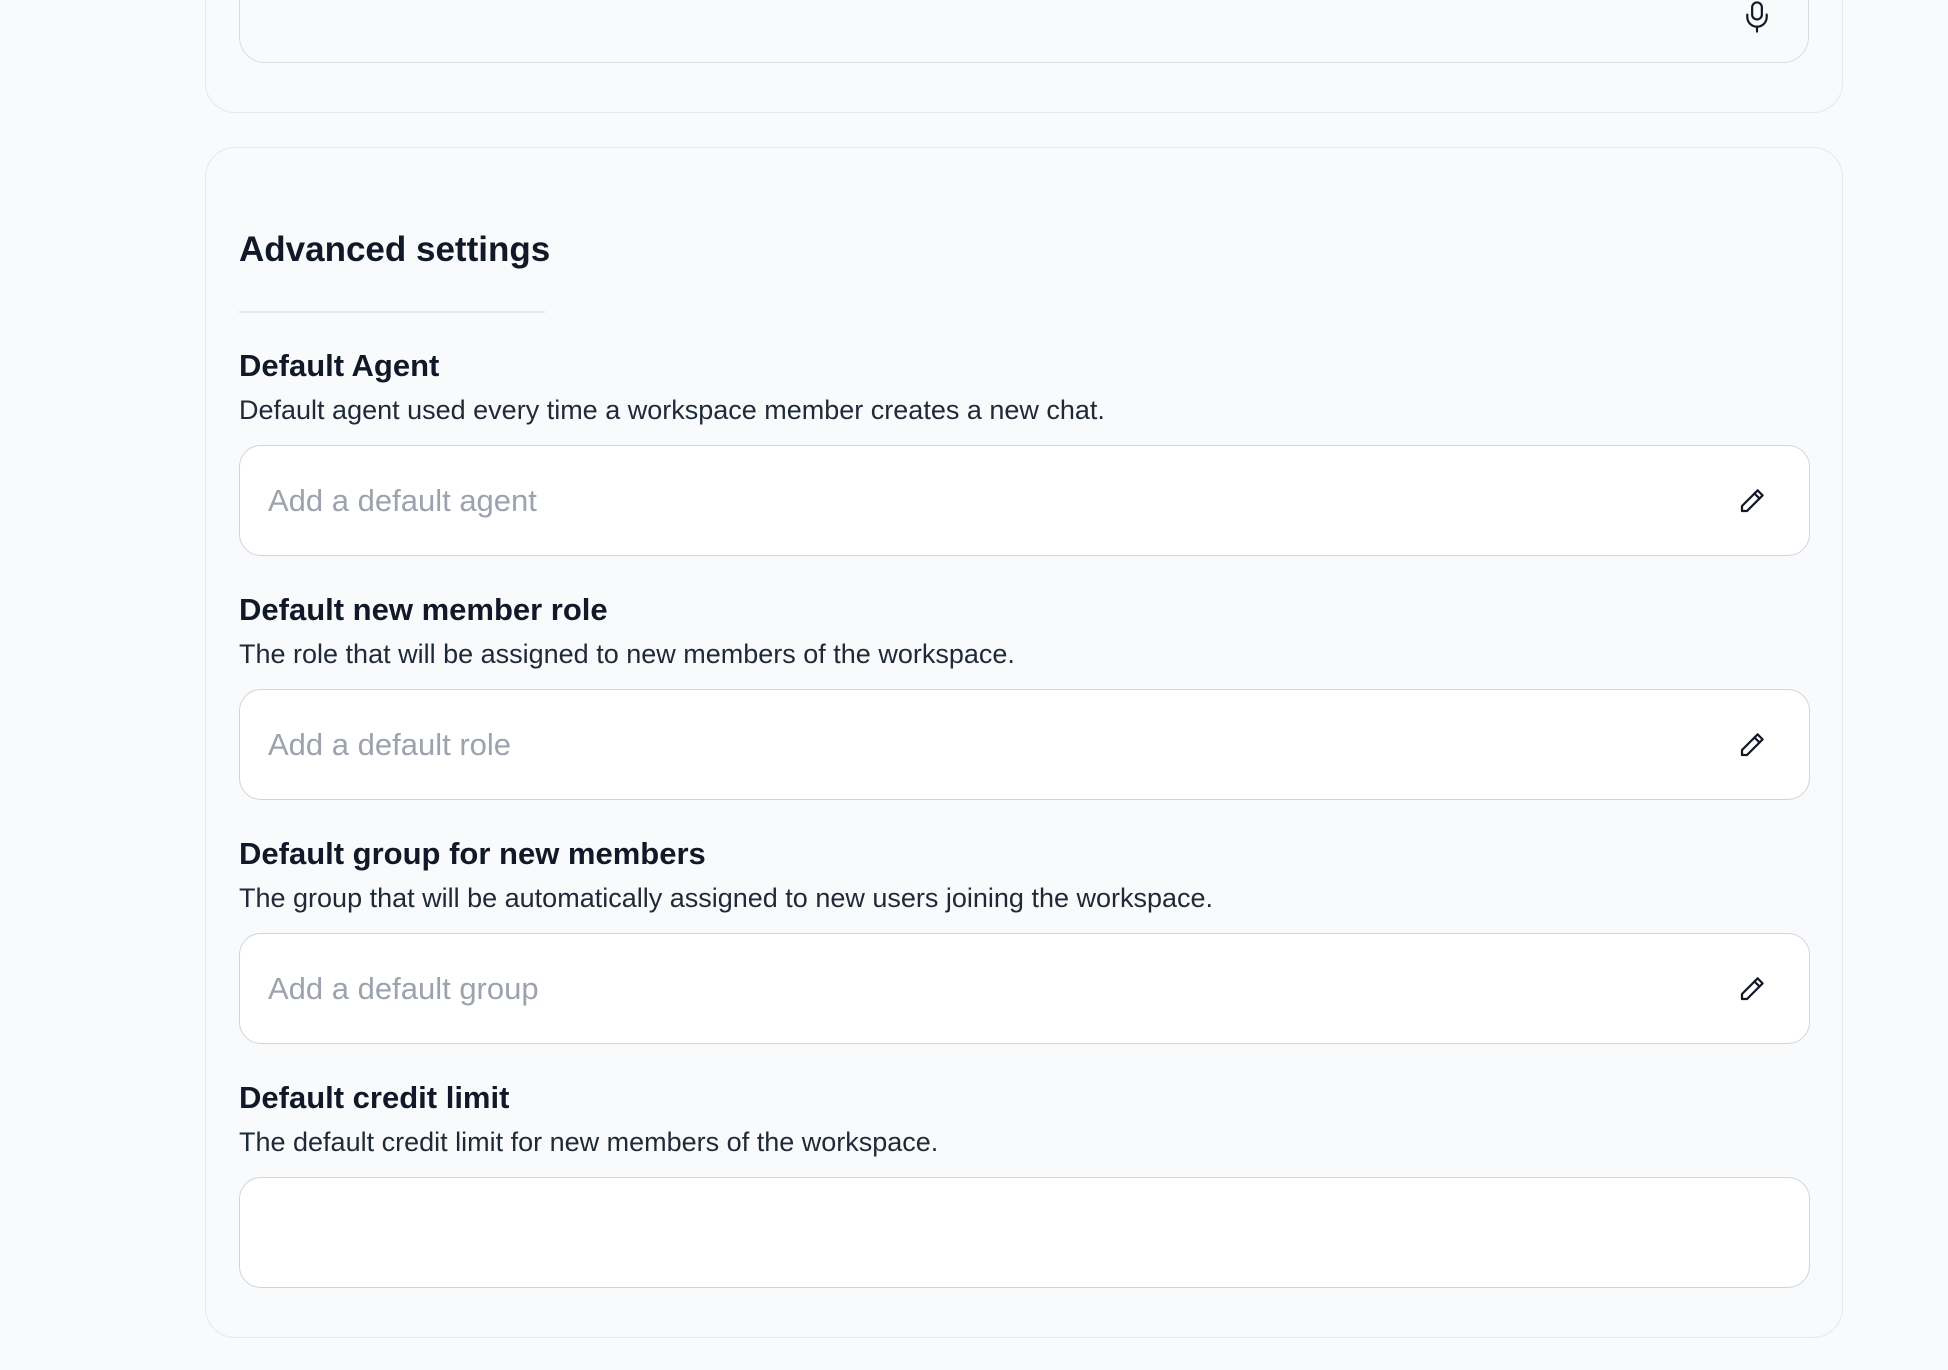 Image resolution: width=1948 pixels, height=1370 pixels. What do you see at coordinates (395, 249) in the screenshot?
I see `section-title: Advanced settings` at bounding box center [395, 249].